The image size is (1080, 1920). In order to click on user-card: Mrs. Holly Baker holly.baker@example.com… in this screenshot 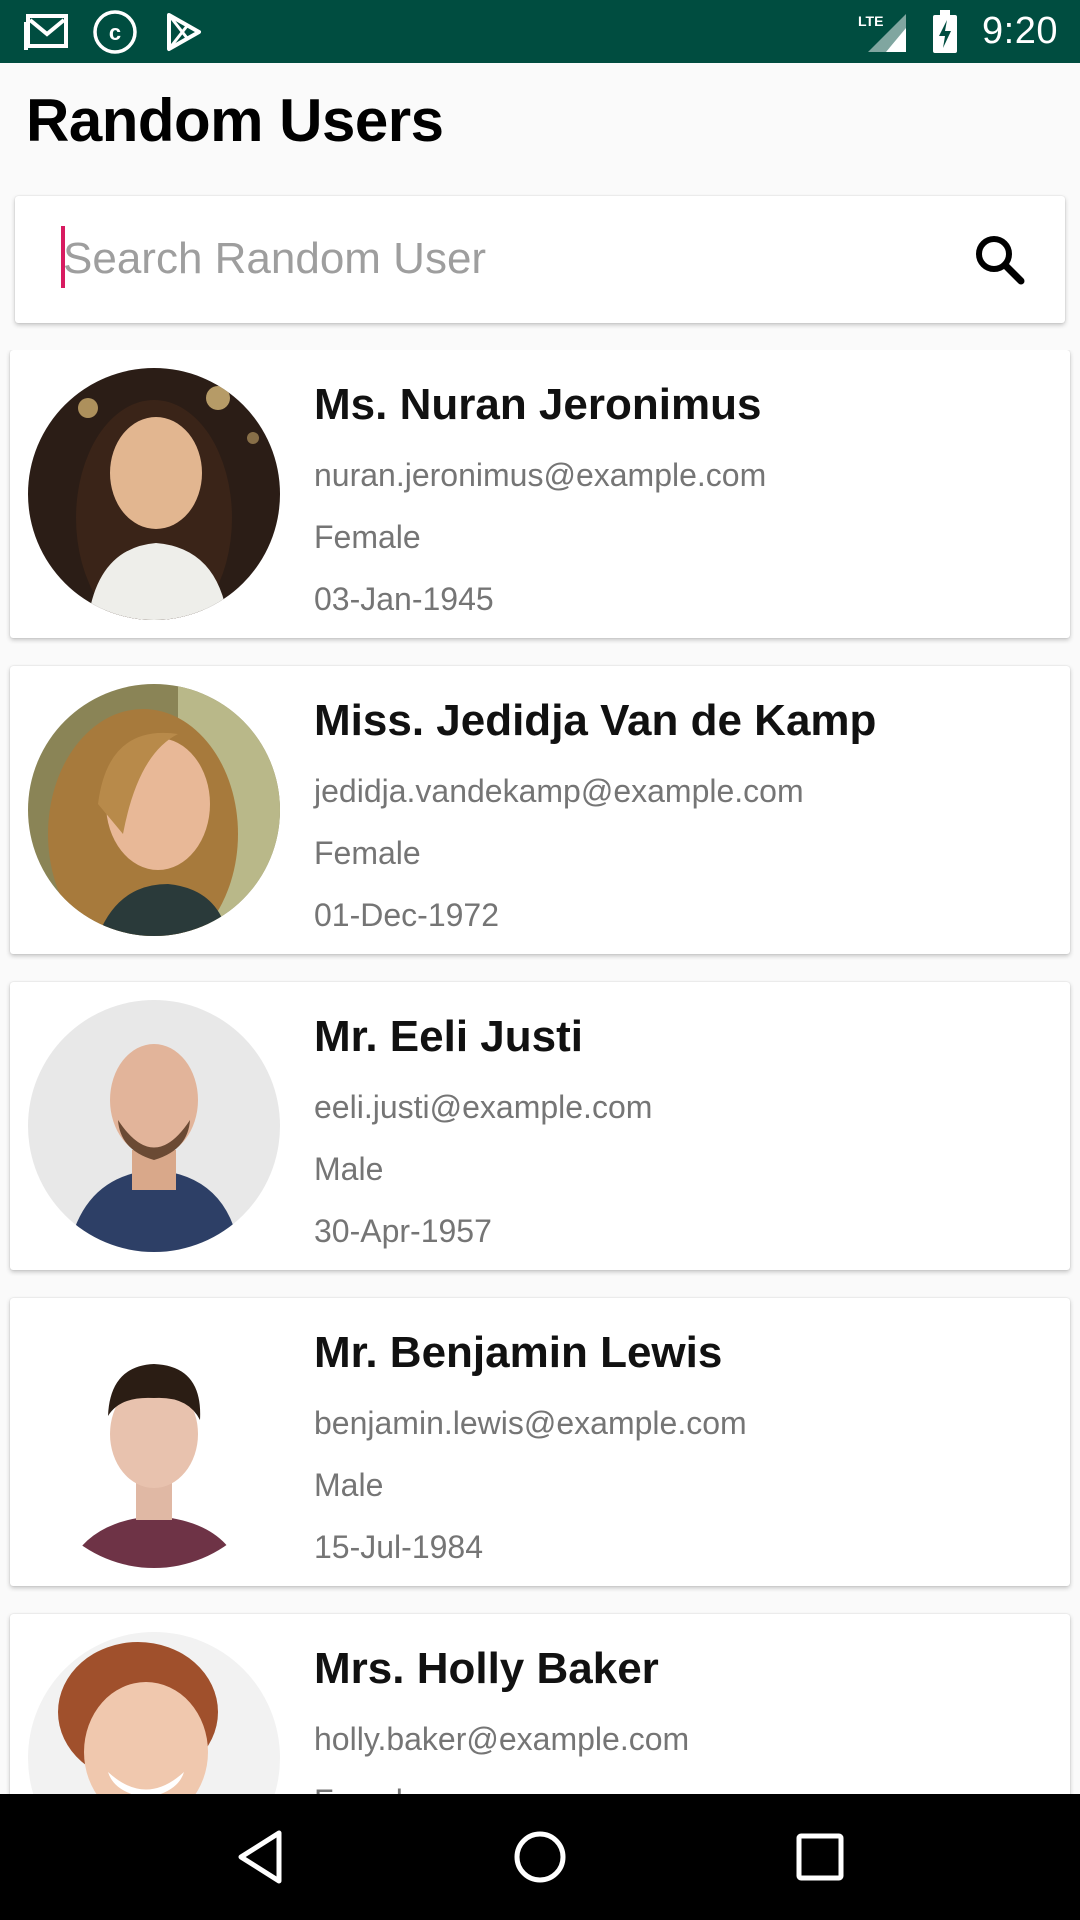, I will do `click(540, 1704)`.